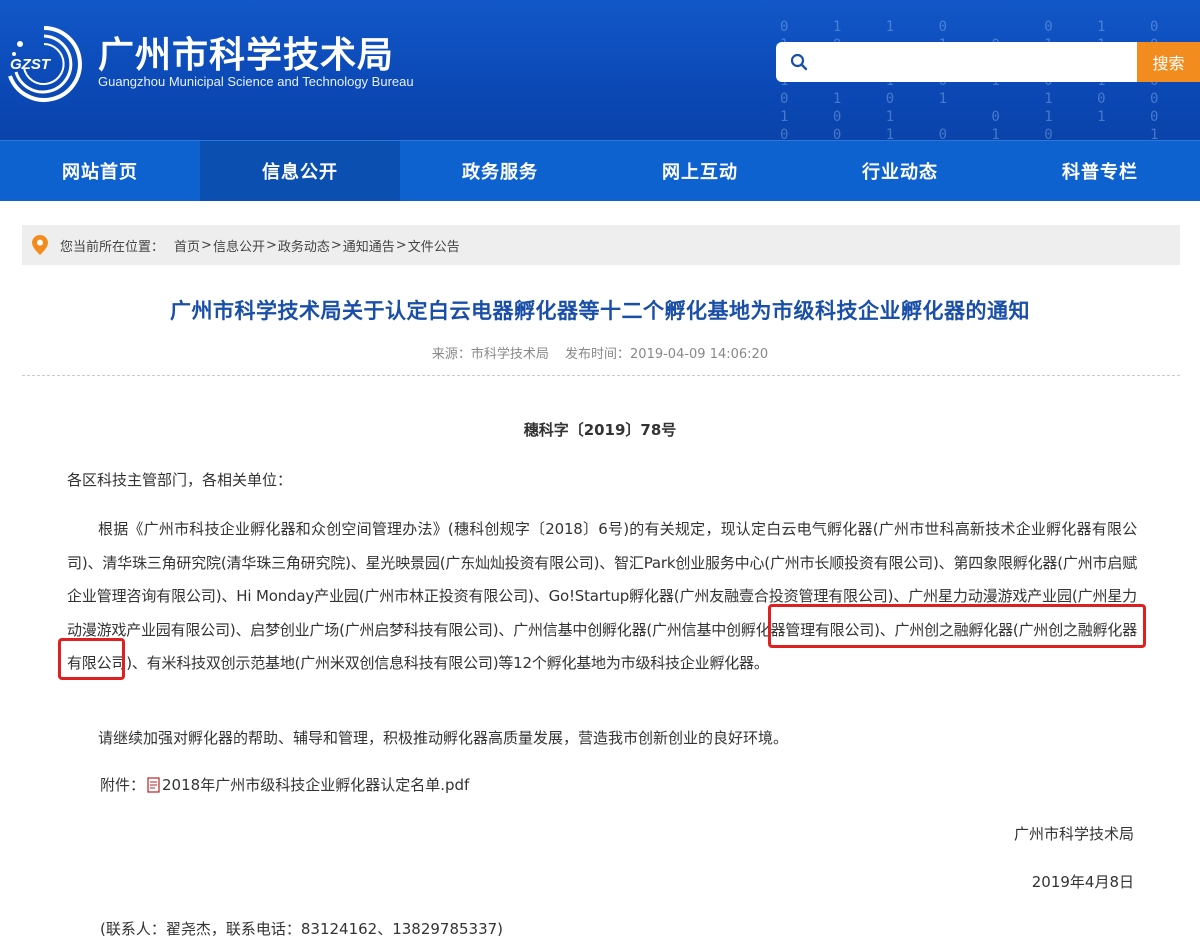 The image size is (1200, 950). What do you see at coordinates (180, 480) in the screenshot?
I see `salutation: 各区科技主管部门，各相关单位：` at bounding box center [180, 480].